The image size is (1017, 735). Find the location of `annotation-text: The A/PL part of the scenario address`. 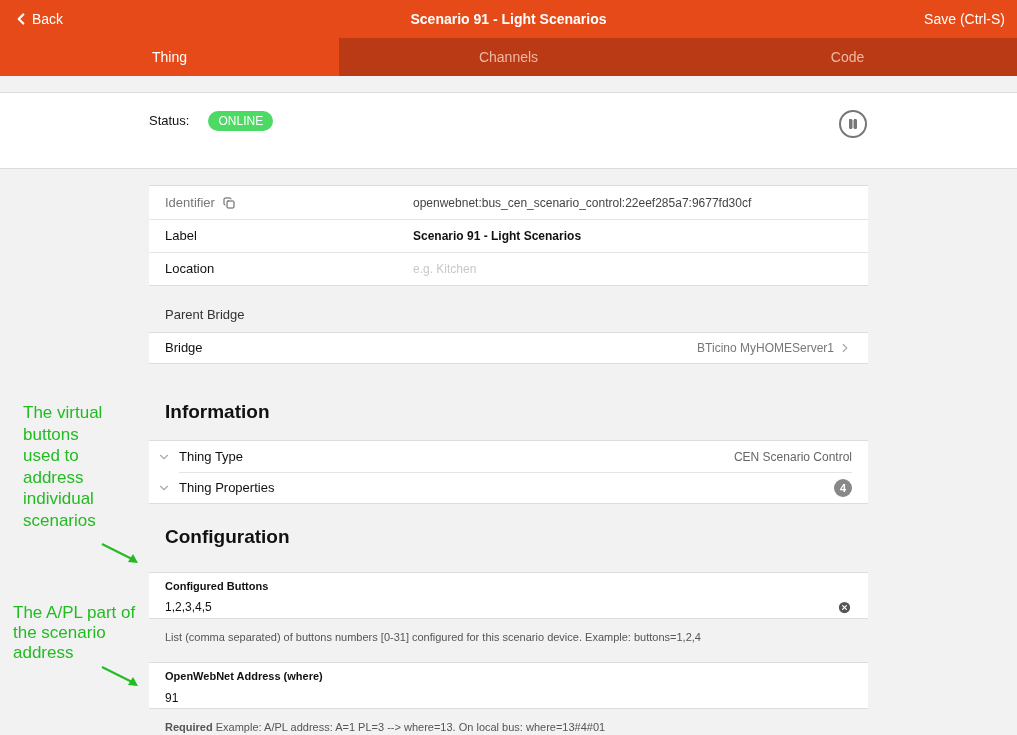

annotation-text: The A/PL part of the scenario address is located at coordinates (75, 633).